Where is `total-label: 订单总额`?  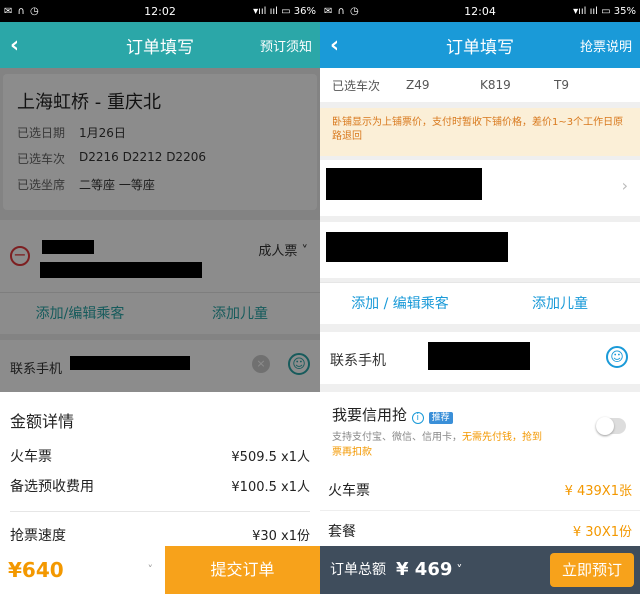 total-label: 订单总额 is located at coordinates (358, 570).